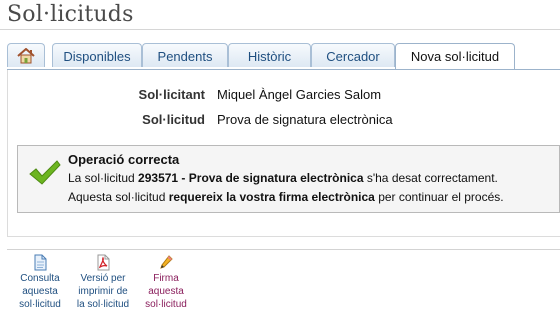 The image size is (560, 320). Describe the element at coordinates (103, 278) in the screenshot. I see `print-line-1: Versió per` at that location.